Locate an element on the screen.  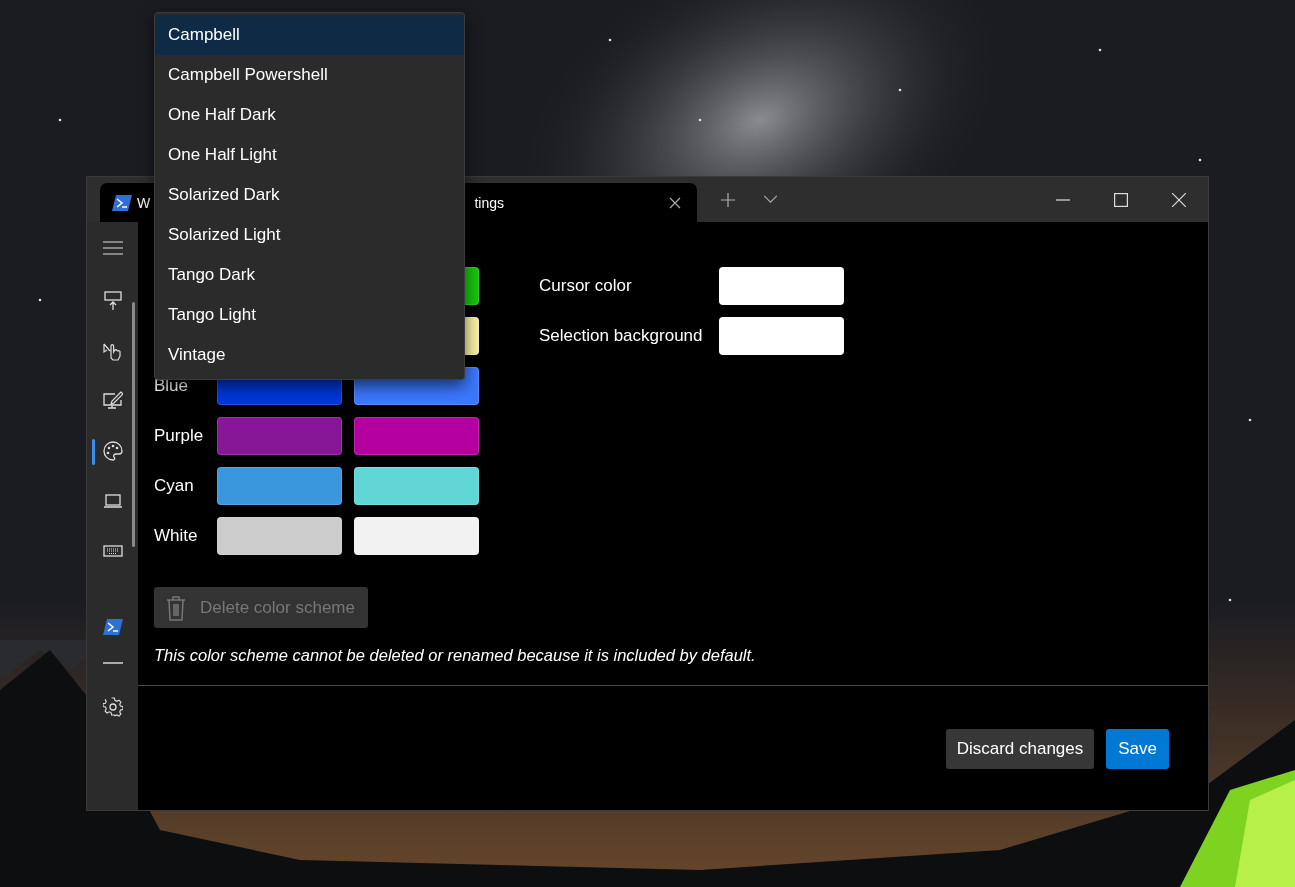
menu-icon is located at coordinates (112, 248).